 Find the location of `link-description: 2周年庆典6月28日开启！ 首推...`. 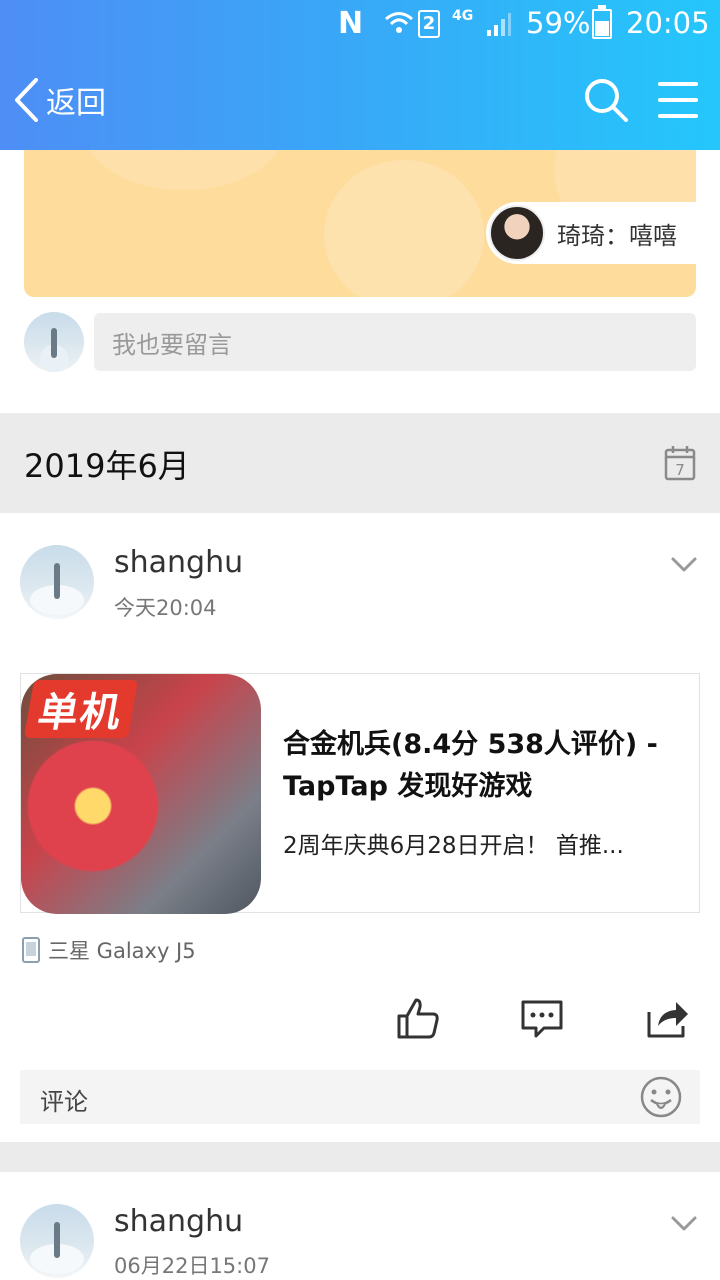

link-description: 2周年庆典6月28日开启！ 首推... is located at coordinates (453, 846).